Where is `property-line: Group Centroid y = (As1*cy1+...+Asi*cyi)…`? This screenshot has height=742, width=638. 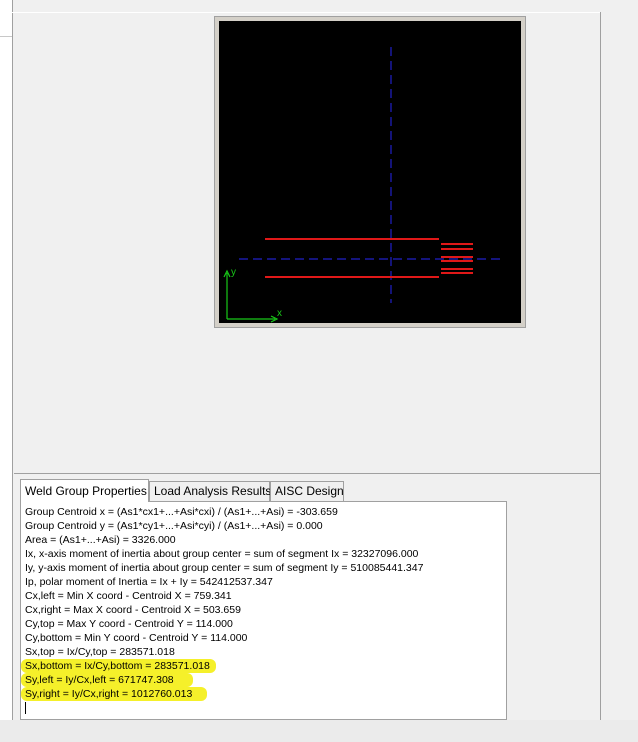 property-line: Group Centroid y = (As1*cy1+...+Asi*cyi)… is located at coordinates (174, 526).